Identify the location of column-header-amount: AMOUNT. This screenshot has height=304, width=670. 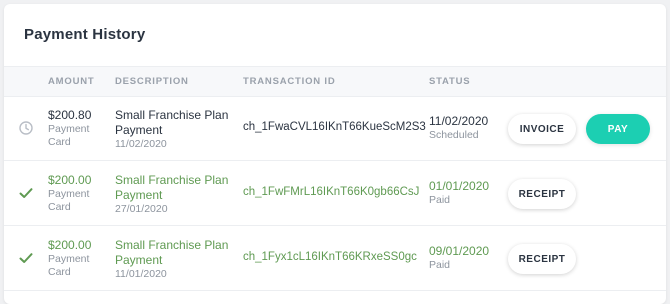
(71, 81).